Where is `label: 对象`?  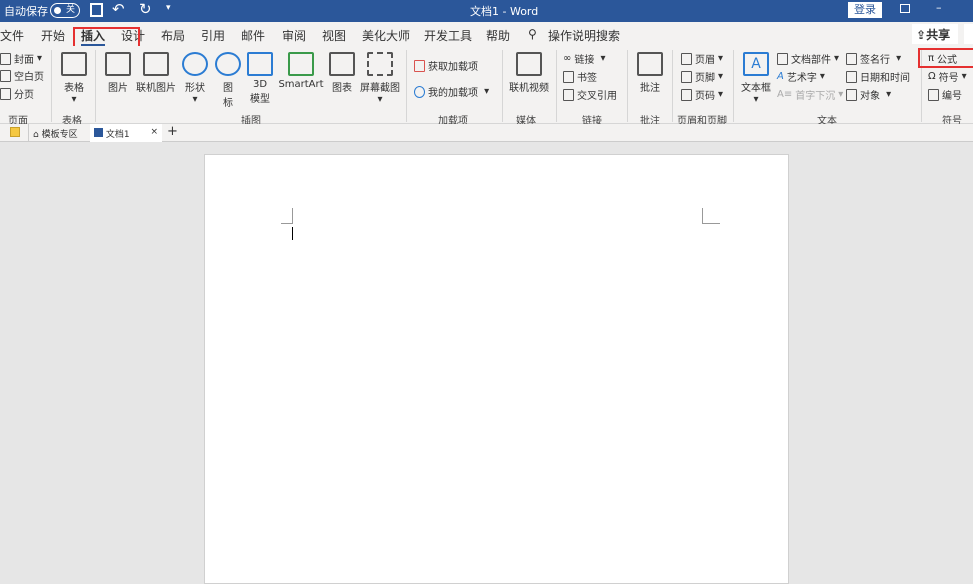
label: 对象 is located at coordinates (870, 96).